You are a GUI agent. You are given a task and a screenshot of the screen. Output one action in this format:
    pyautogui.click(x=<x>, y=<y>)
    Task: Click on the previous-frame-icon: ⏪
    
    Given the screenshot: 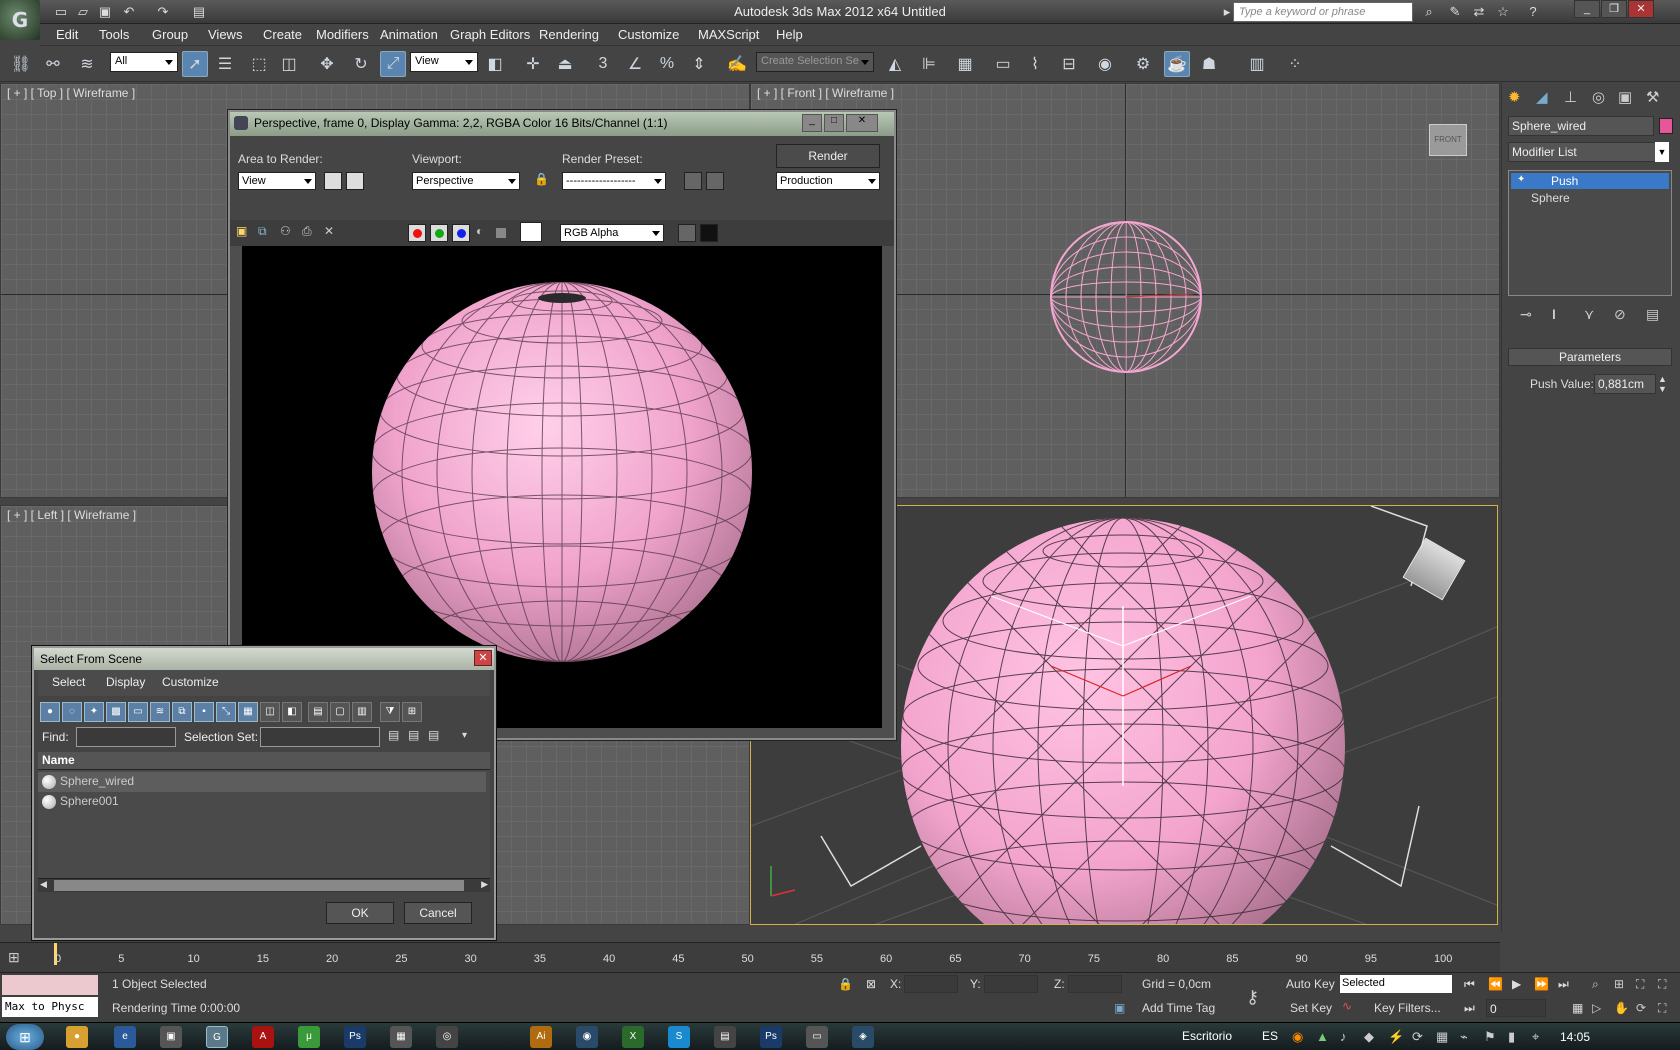 What is the action you would take?
    pyautogui.click(x=1495, y=984)
    